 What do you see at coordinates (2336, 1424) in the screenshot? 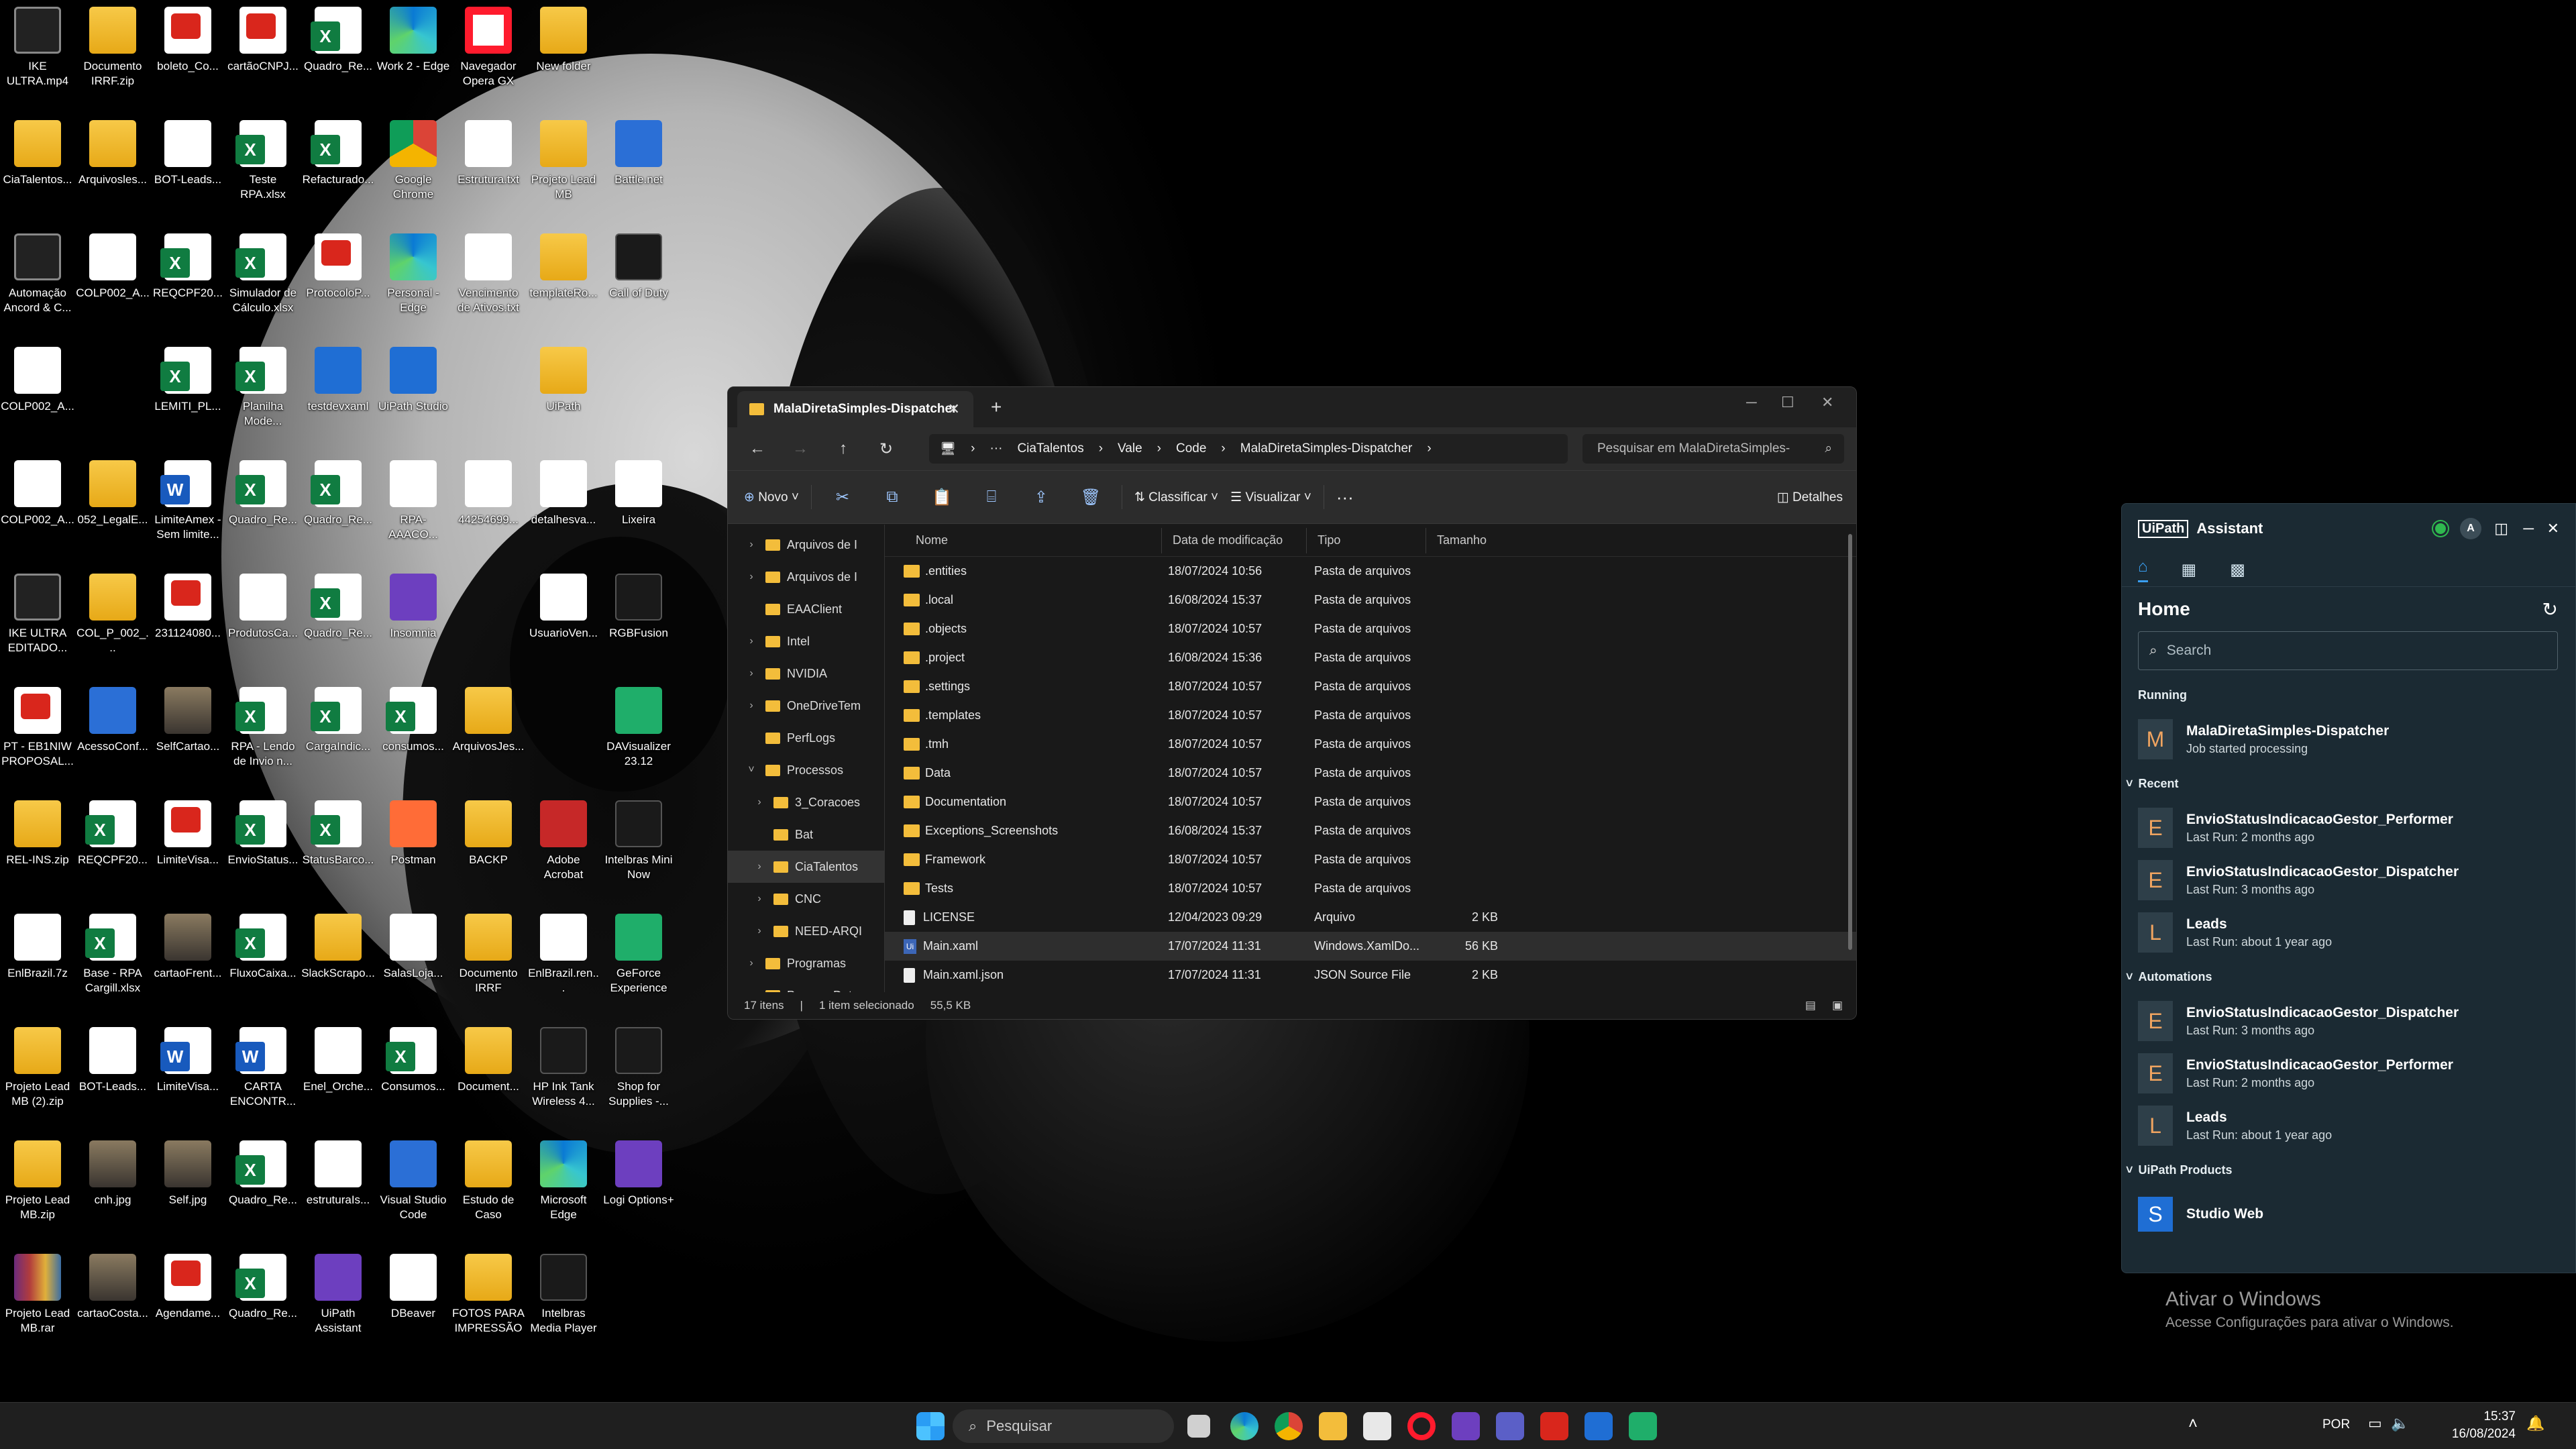
I see `language-indicator: POR` at bounding box center [2336, 1424].